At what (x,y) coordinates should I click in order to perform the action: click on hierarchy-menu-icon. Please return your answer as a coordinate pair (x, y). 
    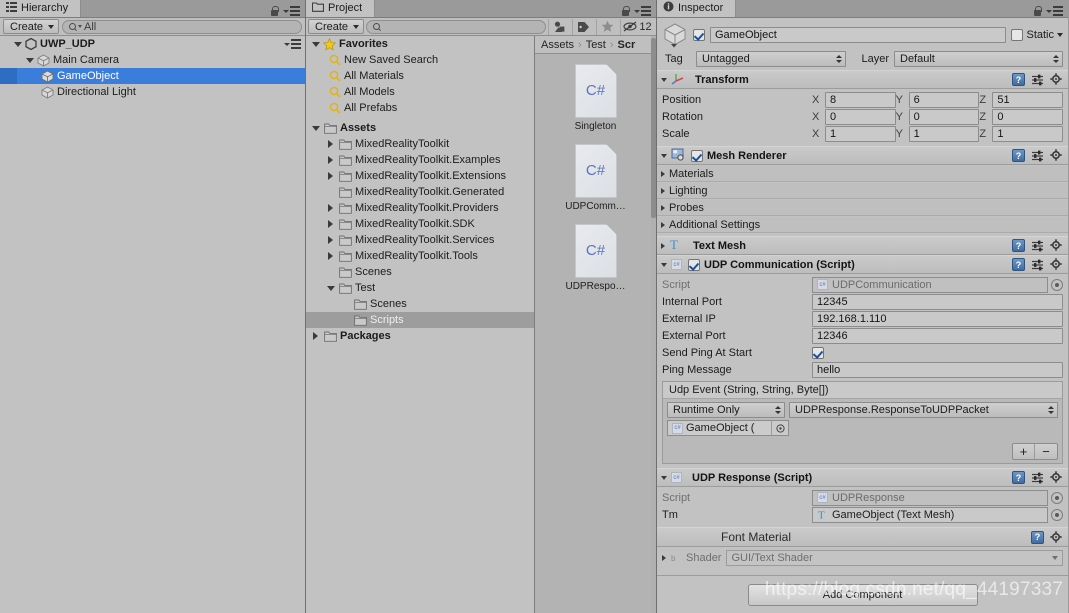
    Looking at the image, I should click on (291, 11).